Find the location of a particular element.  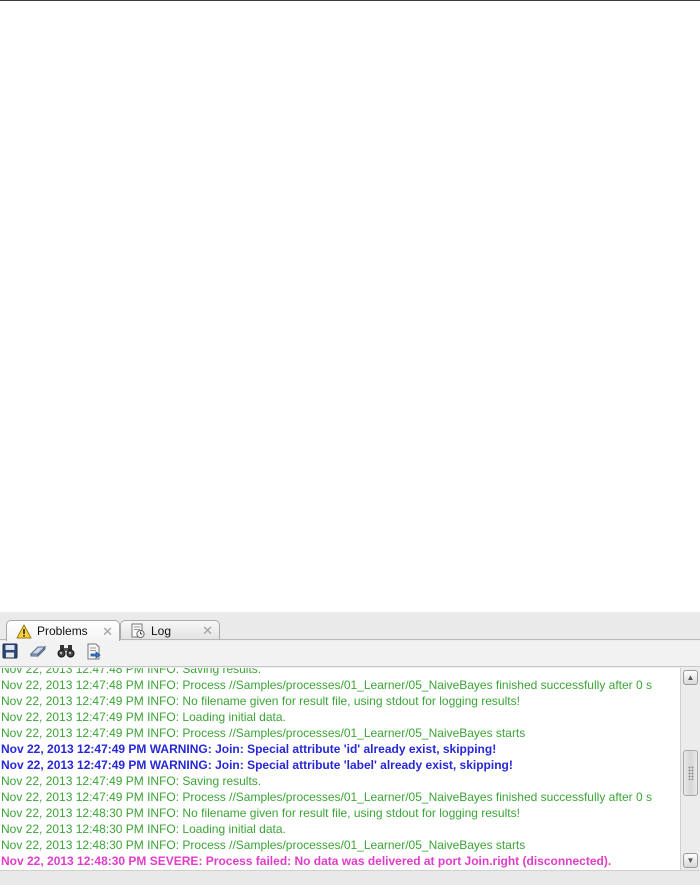

scrollbar-track is located at coordinates (690, 769).